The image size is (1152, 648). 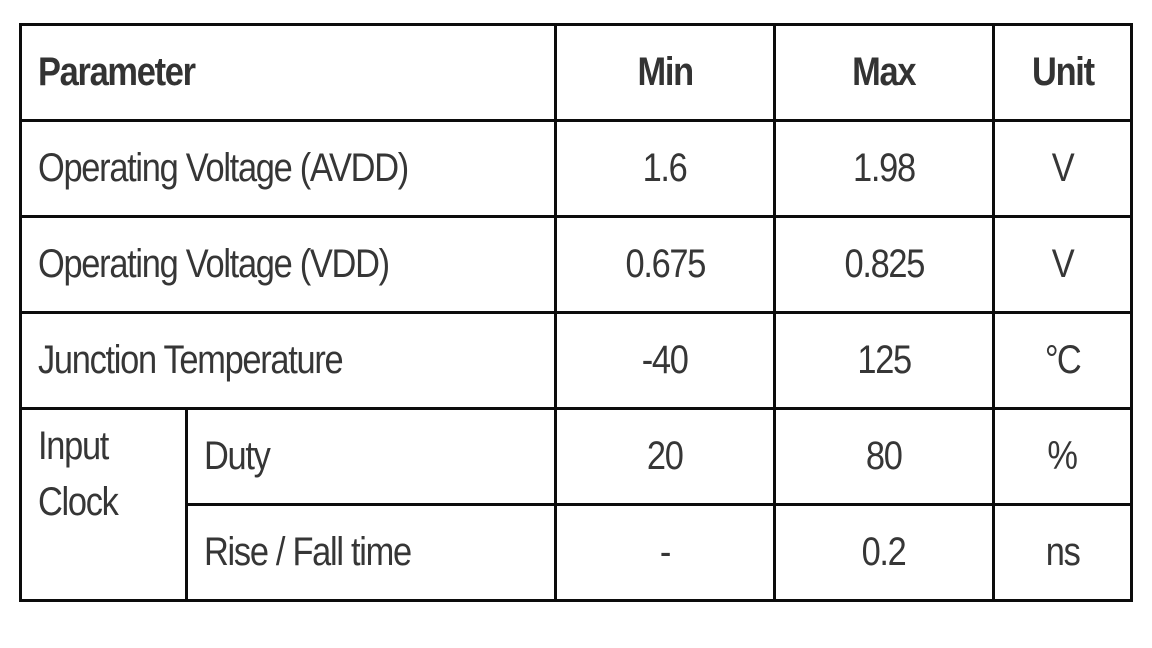 What do you see at coordinates (665, 552) in the screenshot?
I see `min-cell: -` at bounding box center [665, 552].